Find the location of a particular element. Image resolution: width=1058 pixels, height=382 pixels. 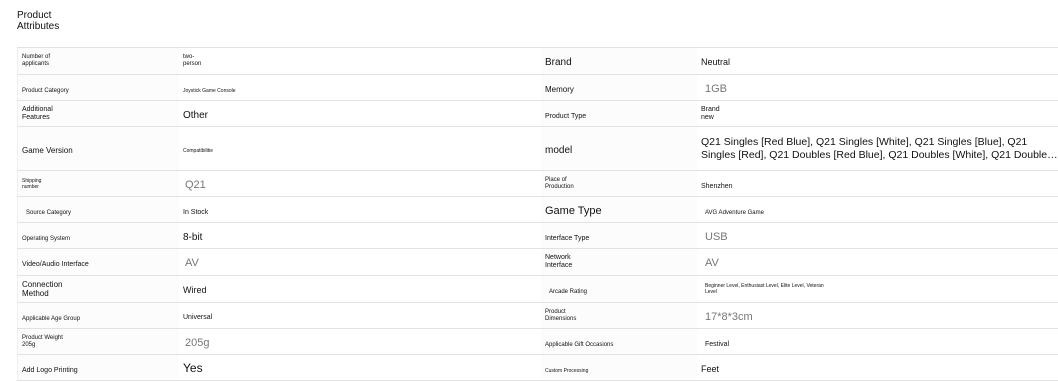

attr-value: 17*8*3cm is located at coordinates (877, 315).